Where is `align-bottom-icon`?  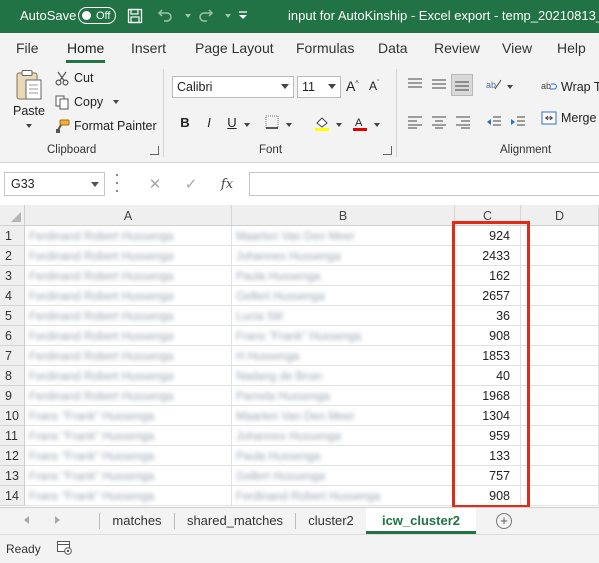
align-bottom-icon is located at coordinates (462, 85).